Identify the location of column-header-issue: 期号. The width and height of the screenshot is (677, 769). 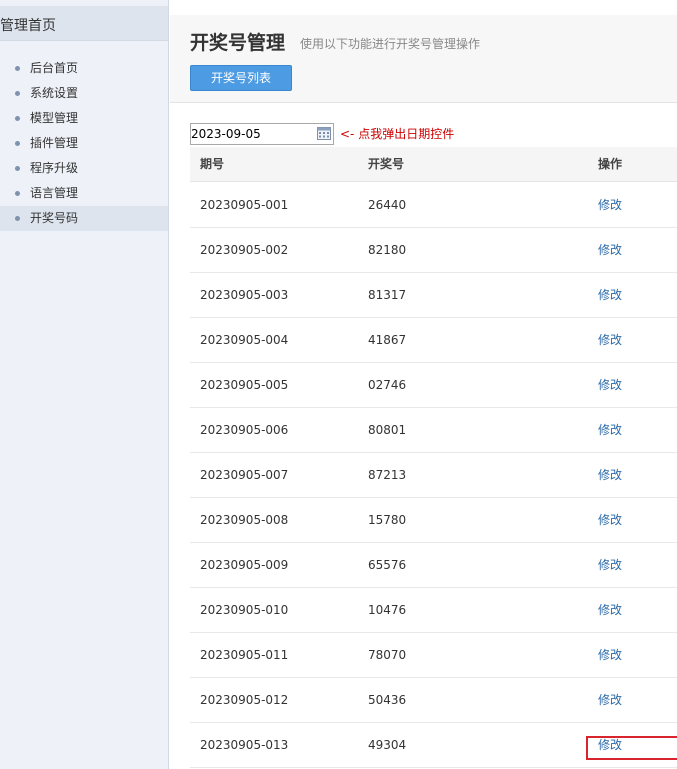
(212, 164).